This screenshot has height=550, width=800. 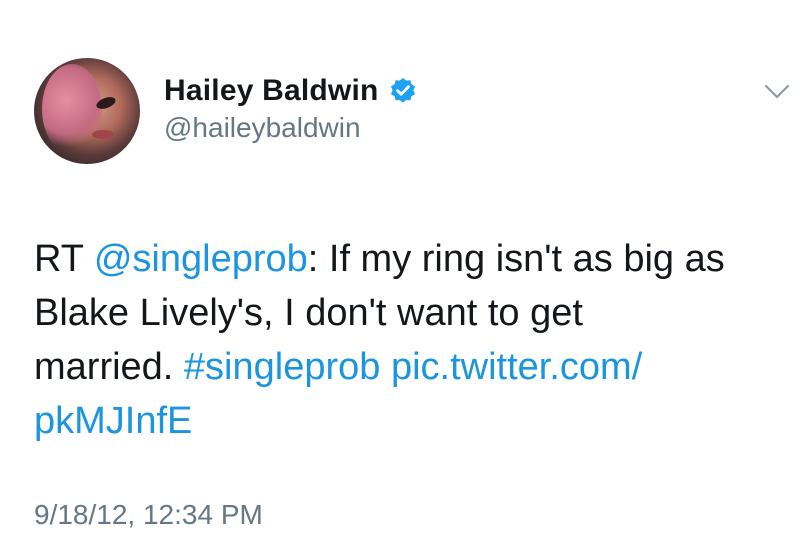 What do you see at coordinates (103, 134) in the screenshot?
I see `avatar-lips` at bounding box center [103, 134].